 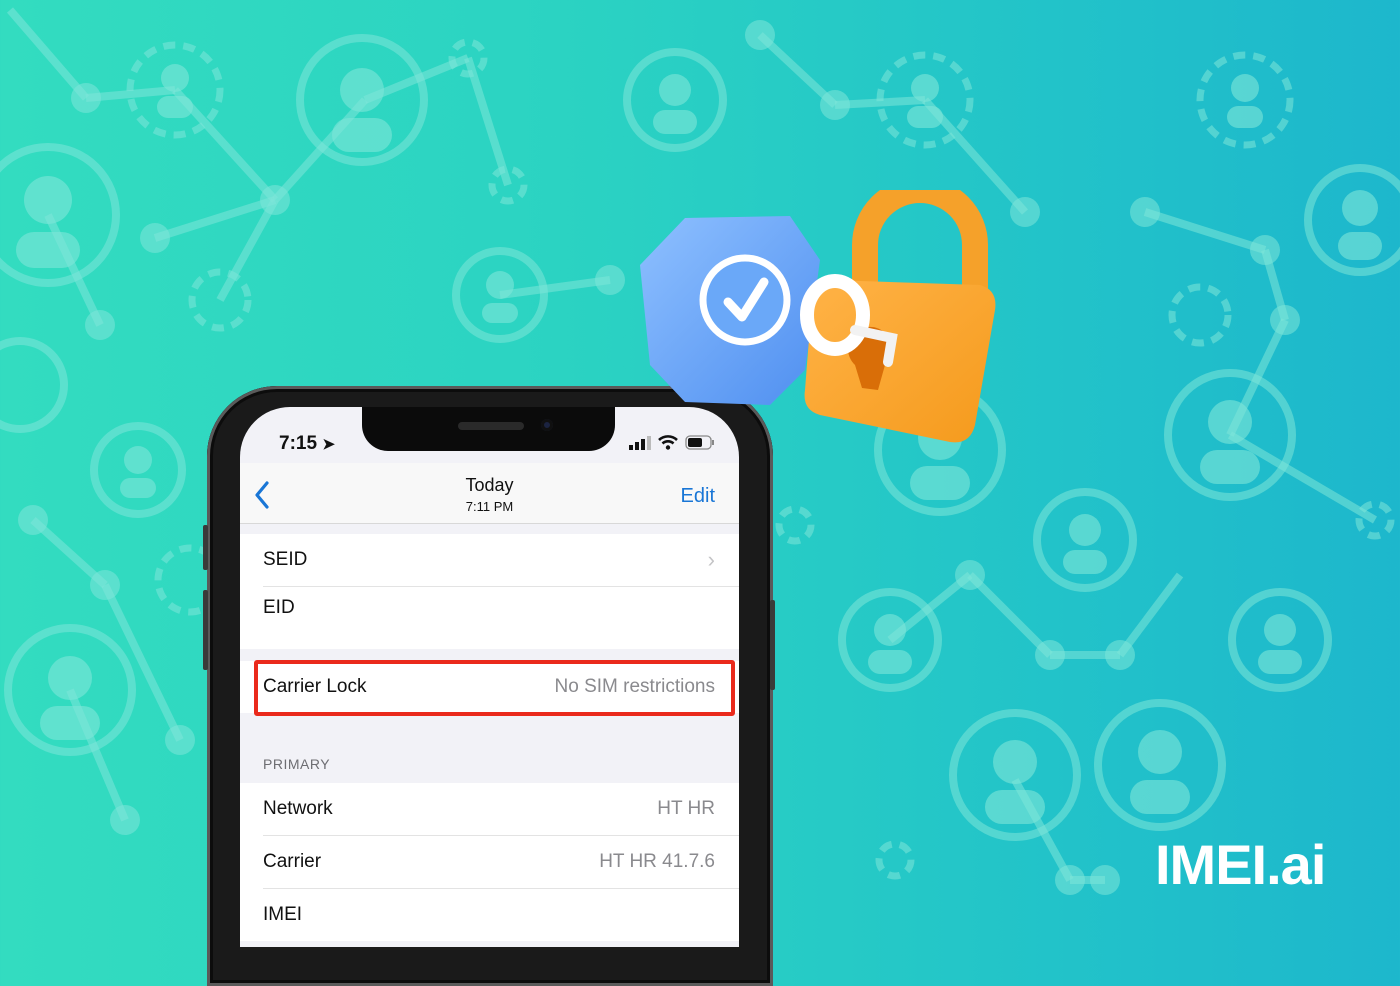 What do you see at coordinates (328, 444) in the screenshot?
I see `location-arrow-icon: ➤` at bounding box center [328, 444].